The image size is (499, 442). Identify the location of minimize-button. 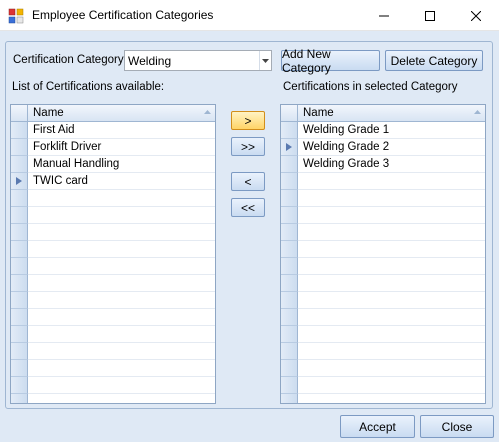
(384, 15).